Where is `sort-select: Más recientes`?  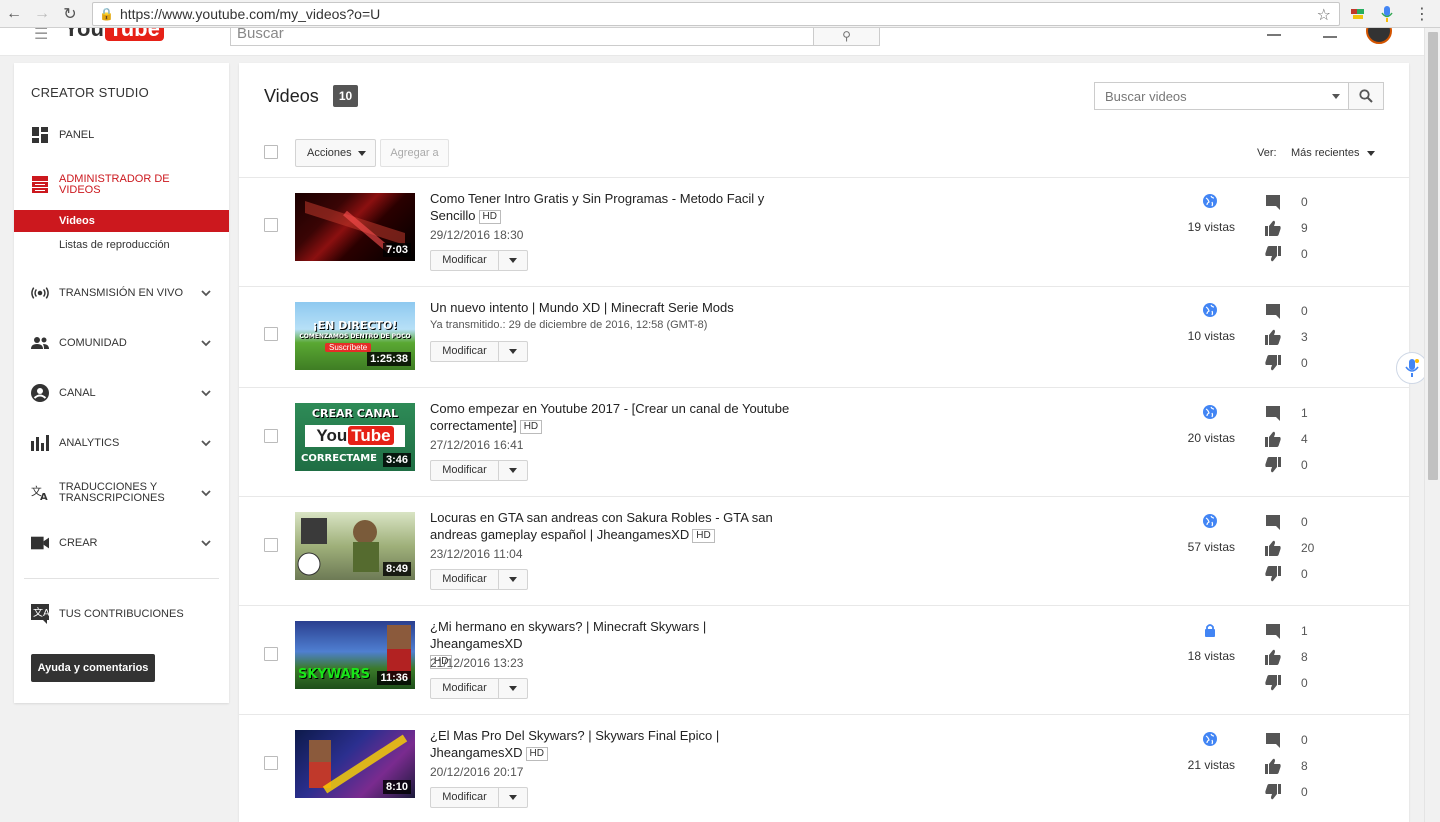
sort-select: Más recientes is located at coordinates (1333, 153).